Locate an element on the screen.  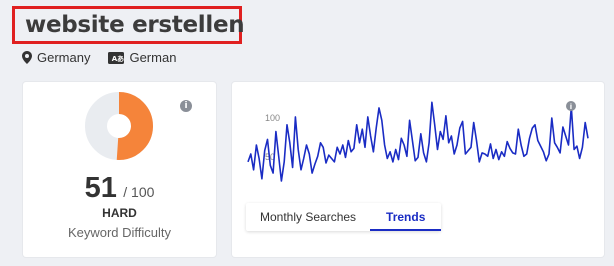
location-pin-icon is located at coordinates (27, 57).